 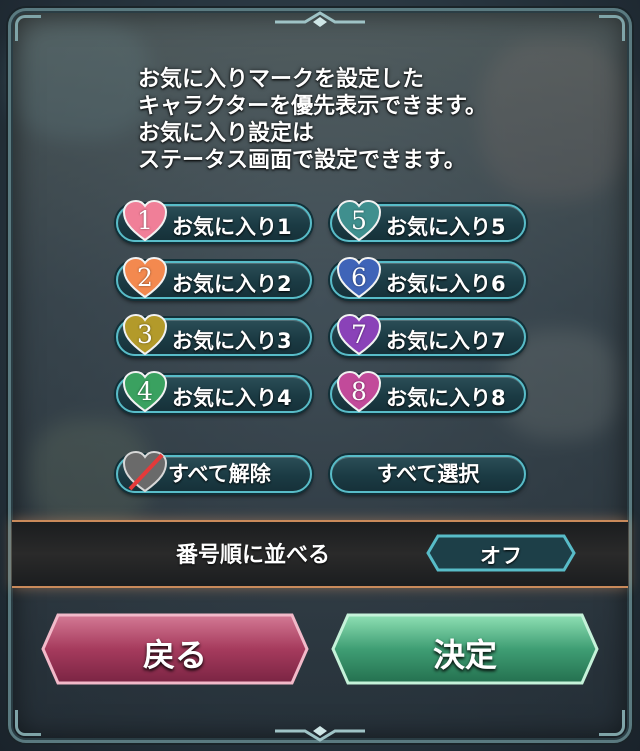 I want to click on info-line: キャラクターを優先表示できます。, so click(x=368, y=106).